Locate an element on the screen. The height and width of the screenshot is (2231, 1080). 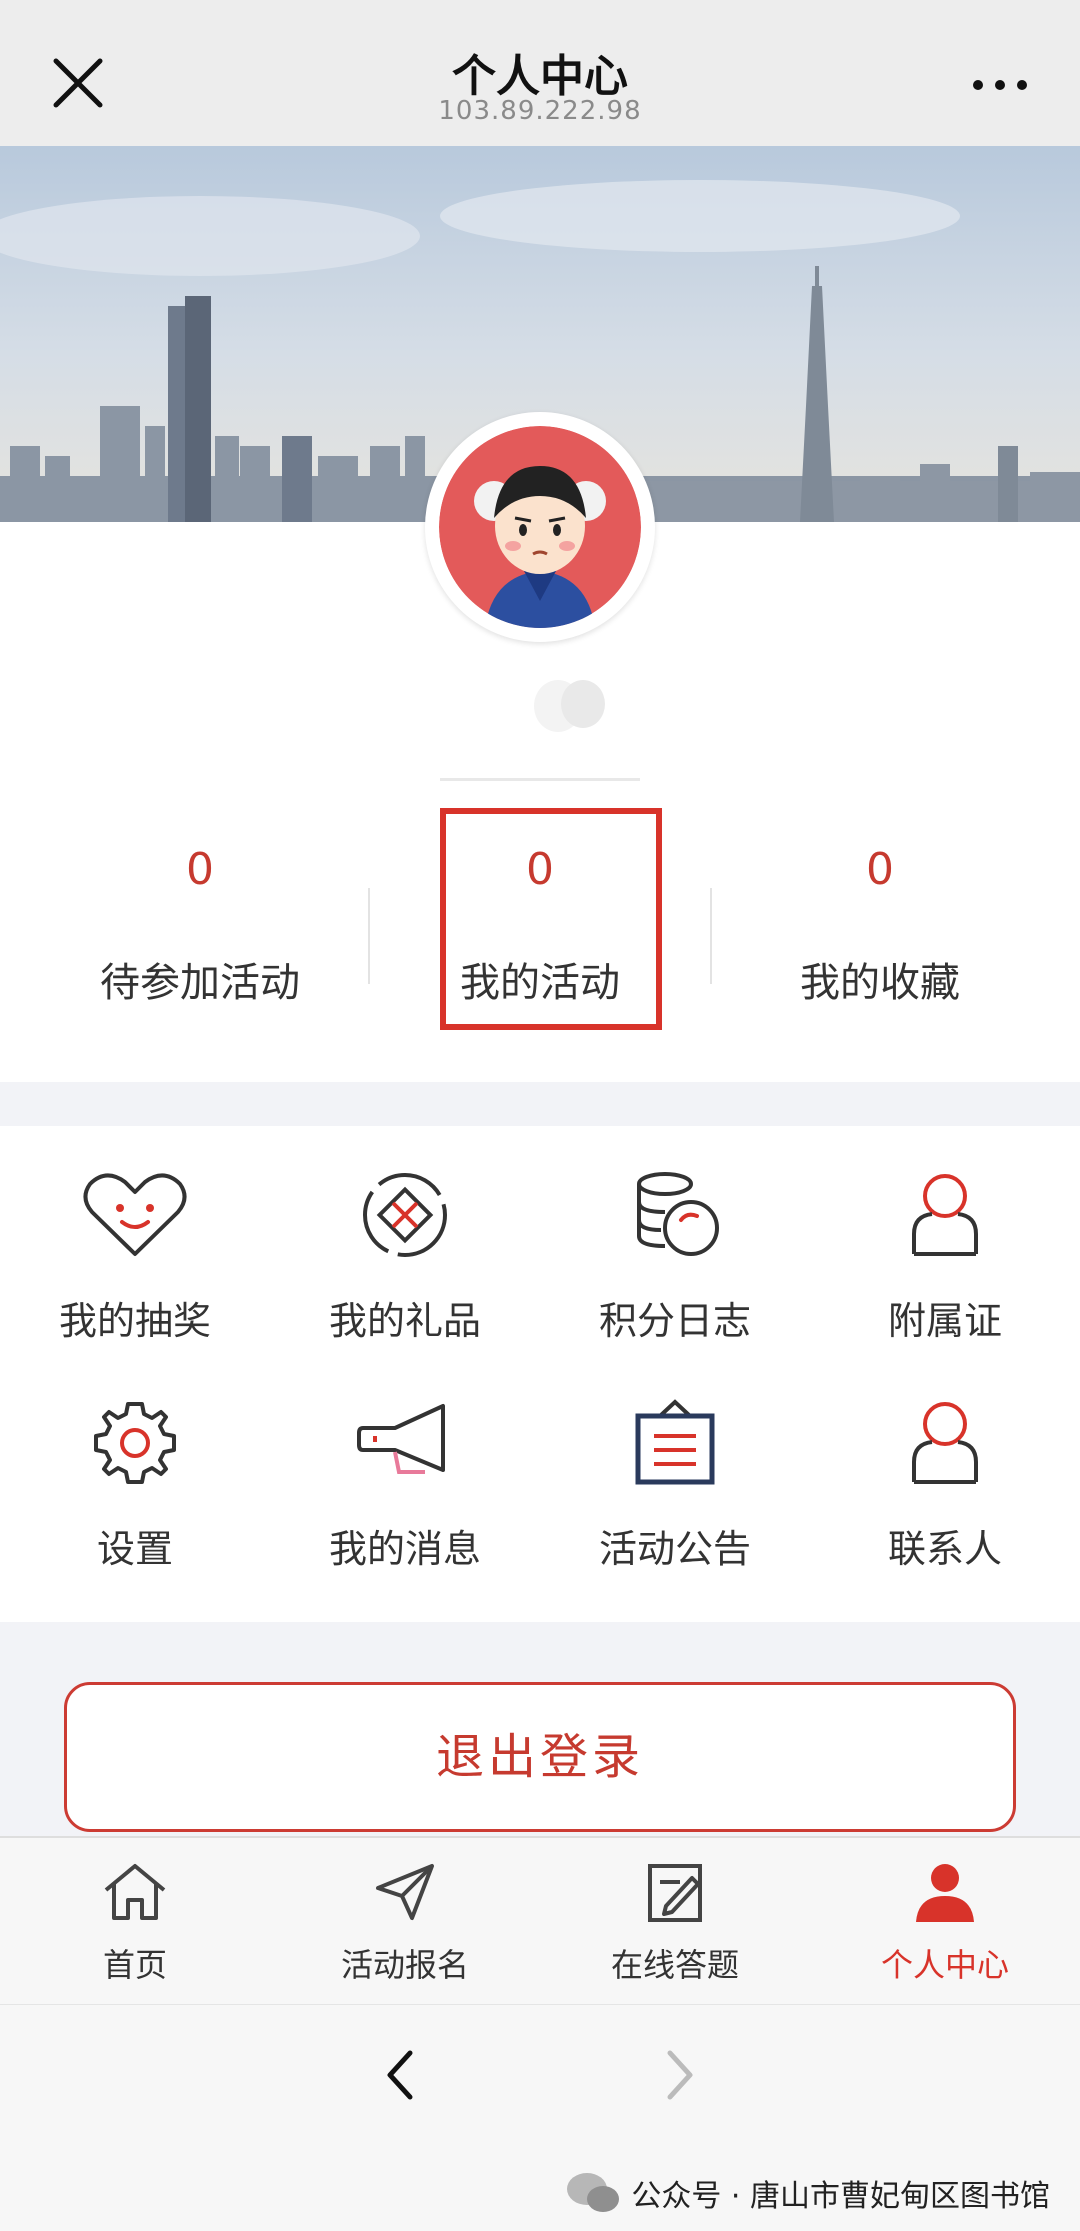
more-icon is located at coordinates (1000, 85).